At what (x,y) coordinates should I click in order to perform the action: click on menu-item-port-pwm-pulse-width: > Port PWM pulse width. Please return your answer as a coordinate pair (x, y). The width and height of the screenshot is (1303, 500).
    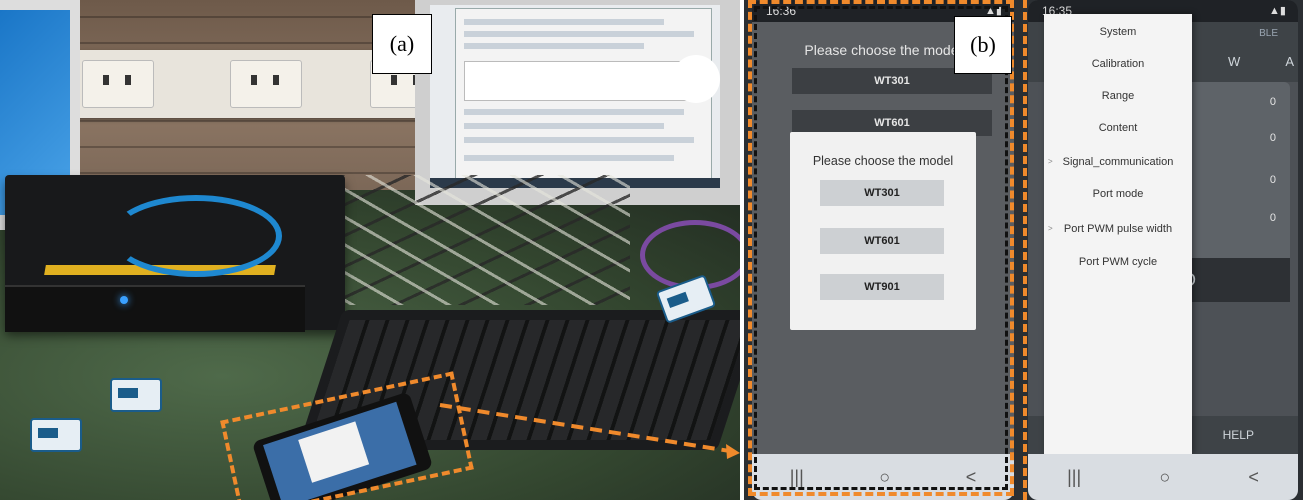
    Looking at the image, I should click on (1118, 229).